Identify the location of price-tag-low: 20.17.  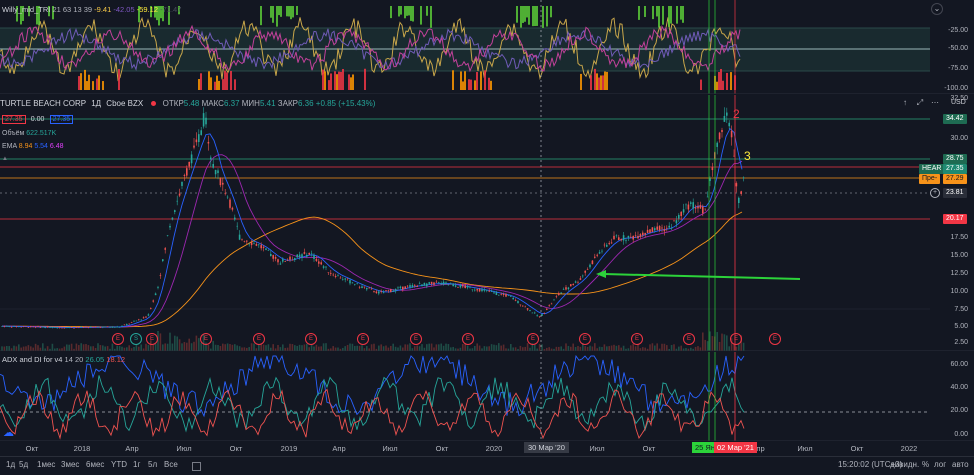
(955, 219).